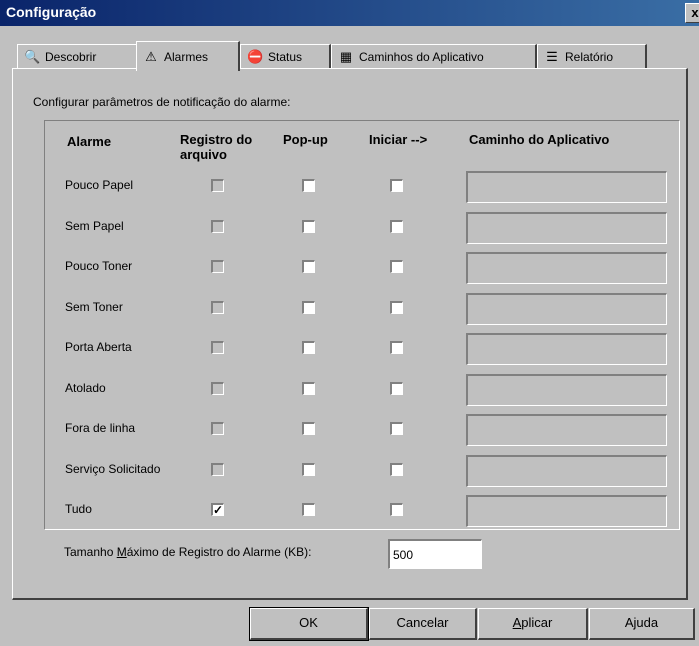 Image resolution: width=699 pixels, height=646 pixels. I want to click on max-log-label-accel: M, so click(121, 552).